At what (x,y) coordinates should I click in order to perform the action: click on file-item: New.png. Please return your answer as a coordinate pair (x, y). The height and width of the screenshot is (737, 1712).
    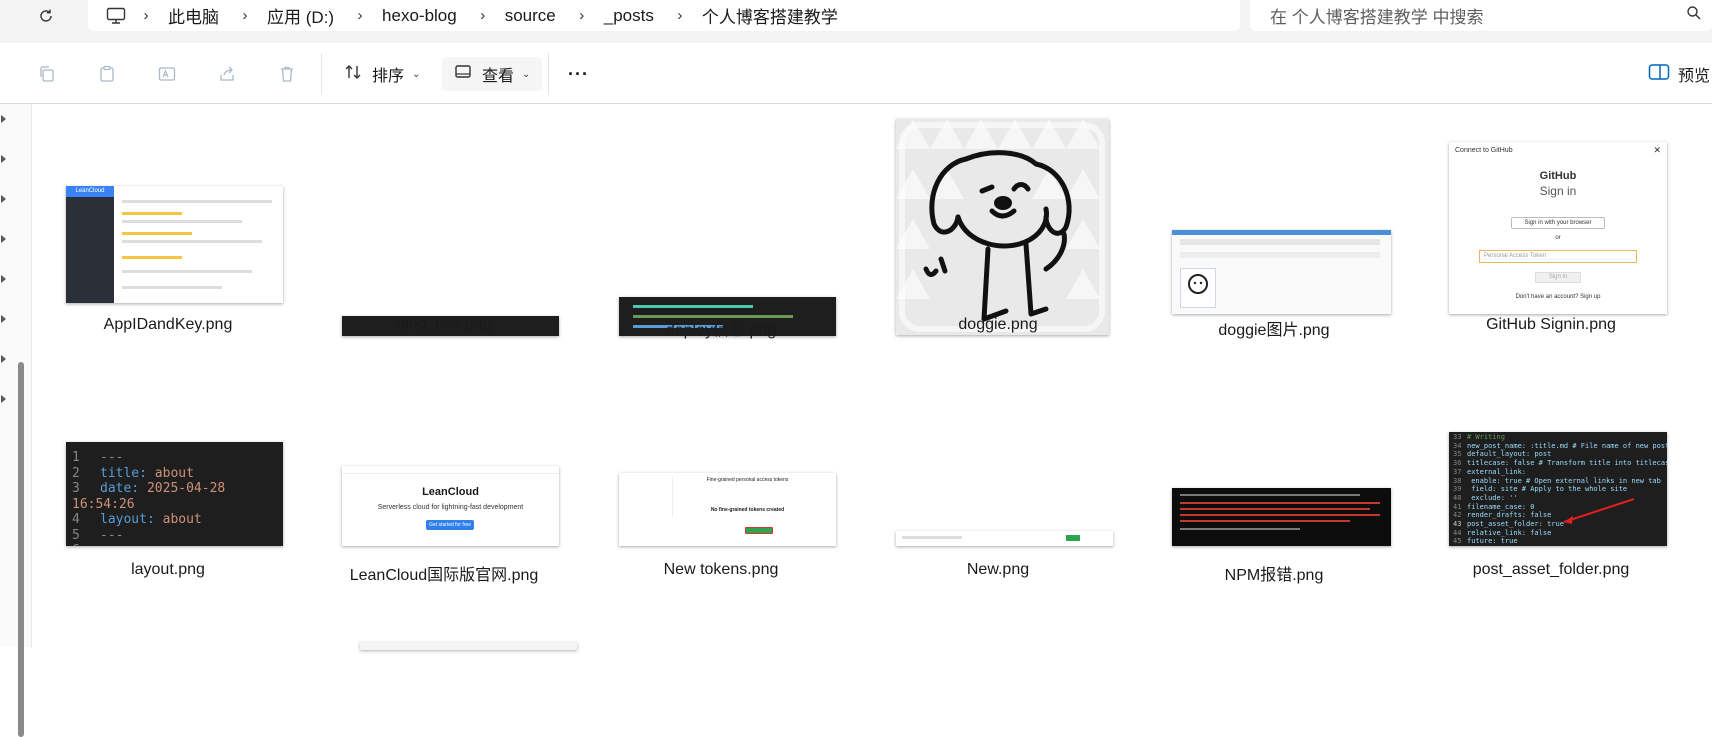
    Looking at the image, I should click on (998, 480).